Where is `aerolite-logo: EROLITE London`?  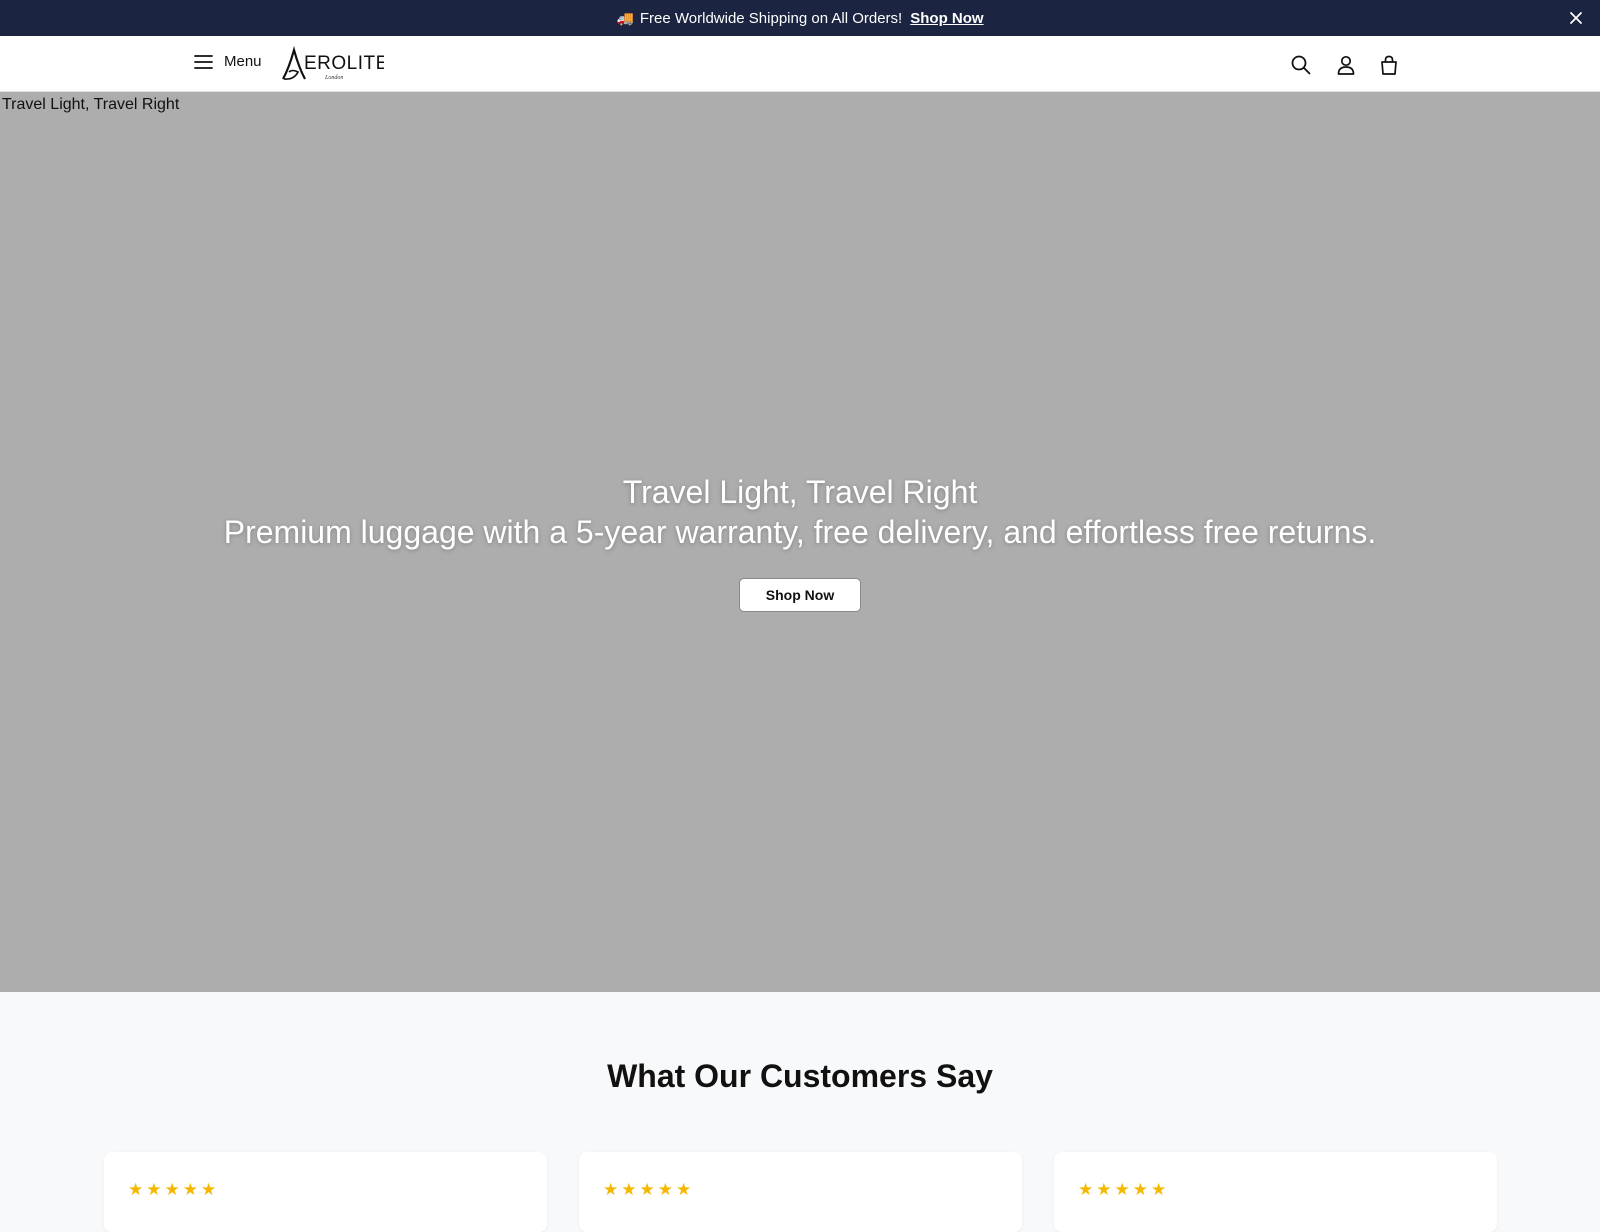 aerolite-logo: EROLITE London is located at coordinates (332, 64).